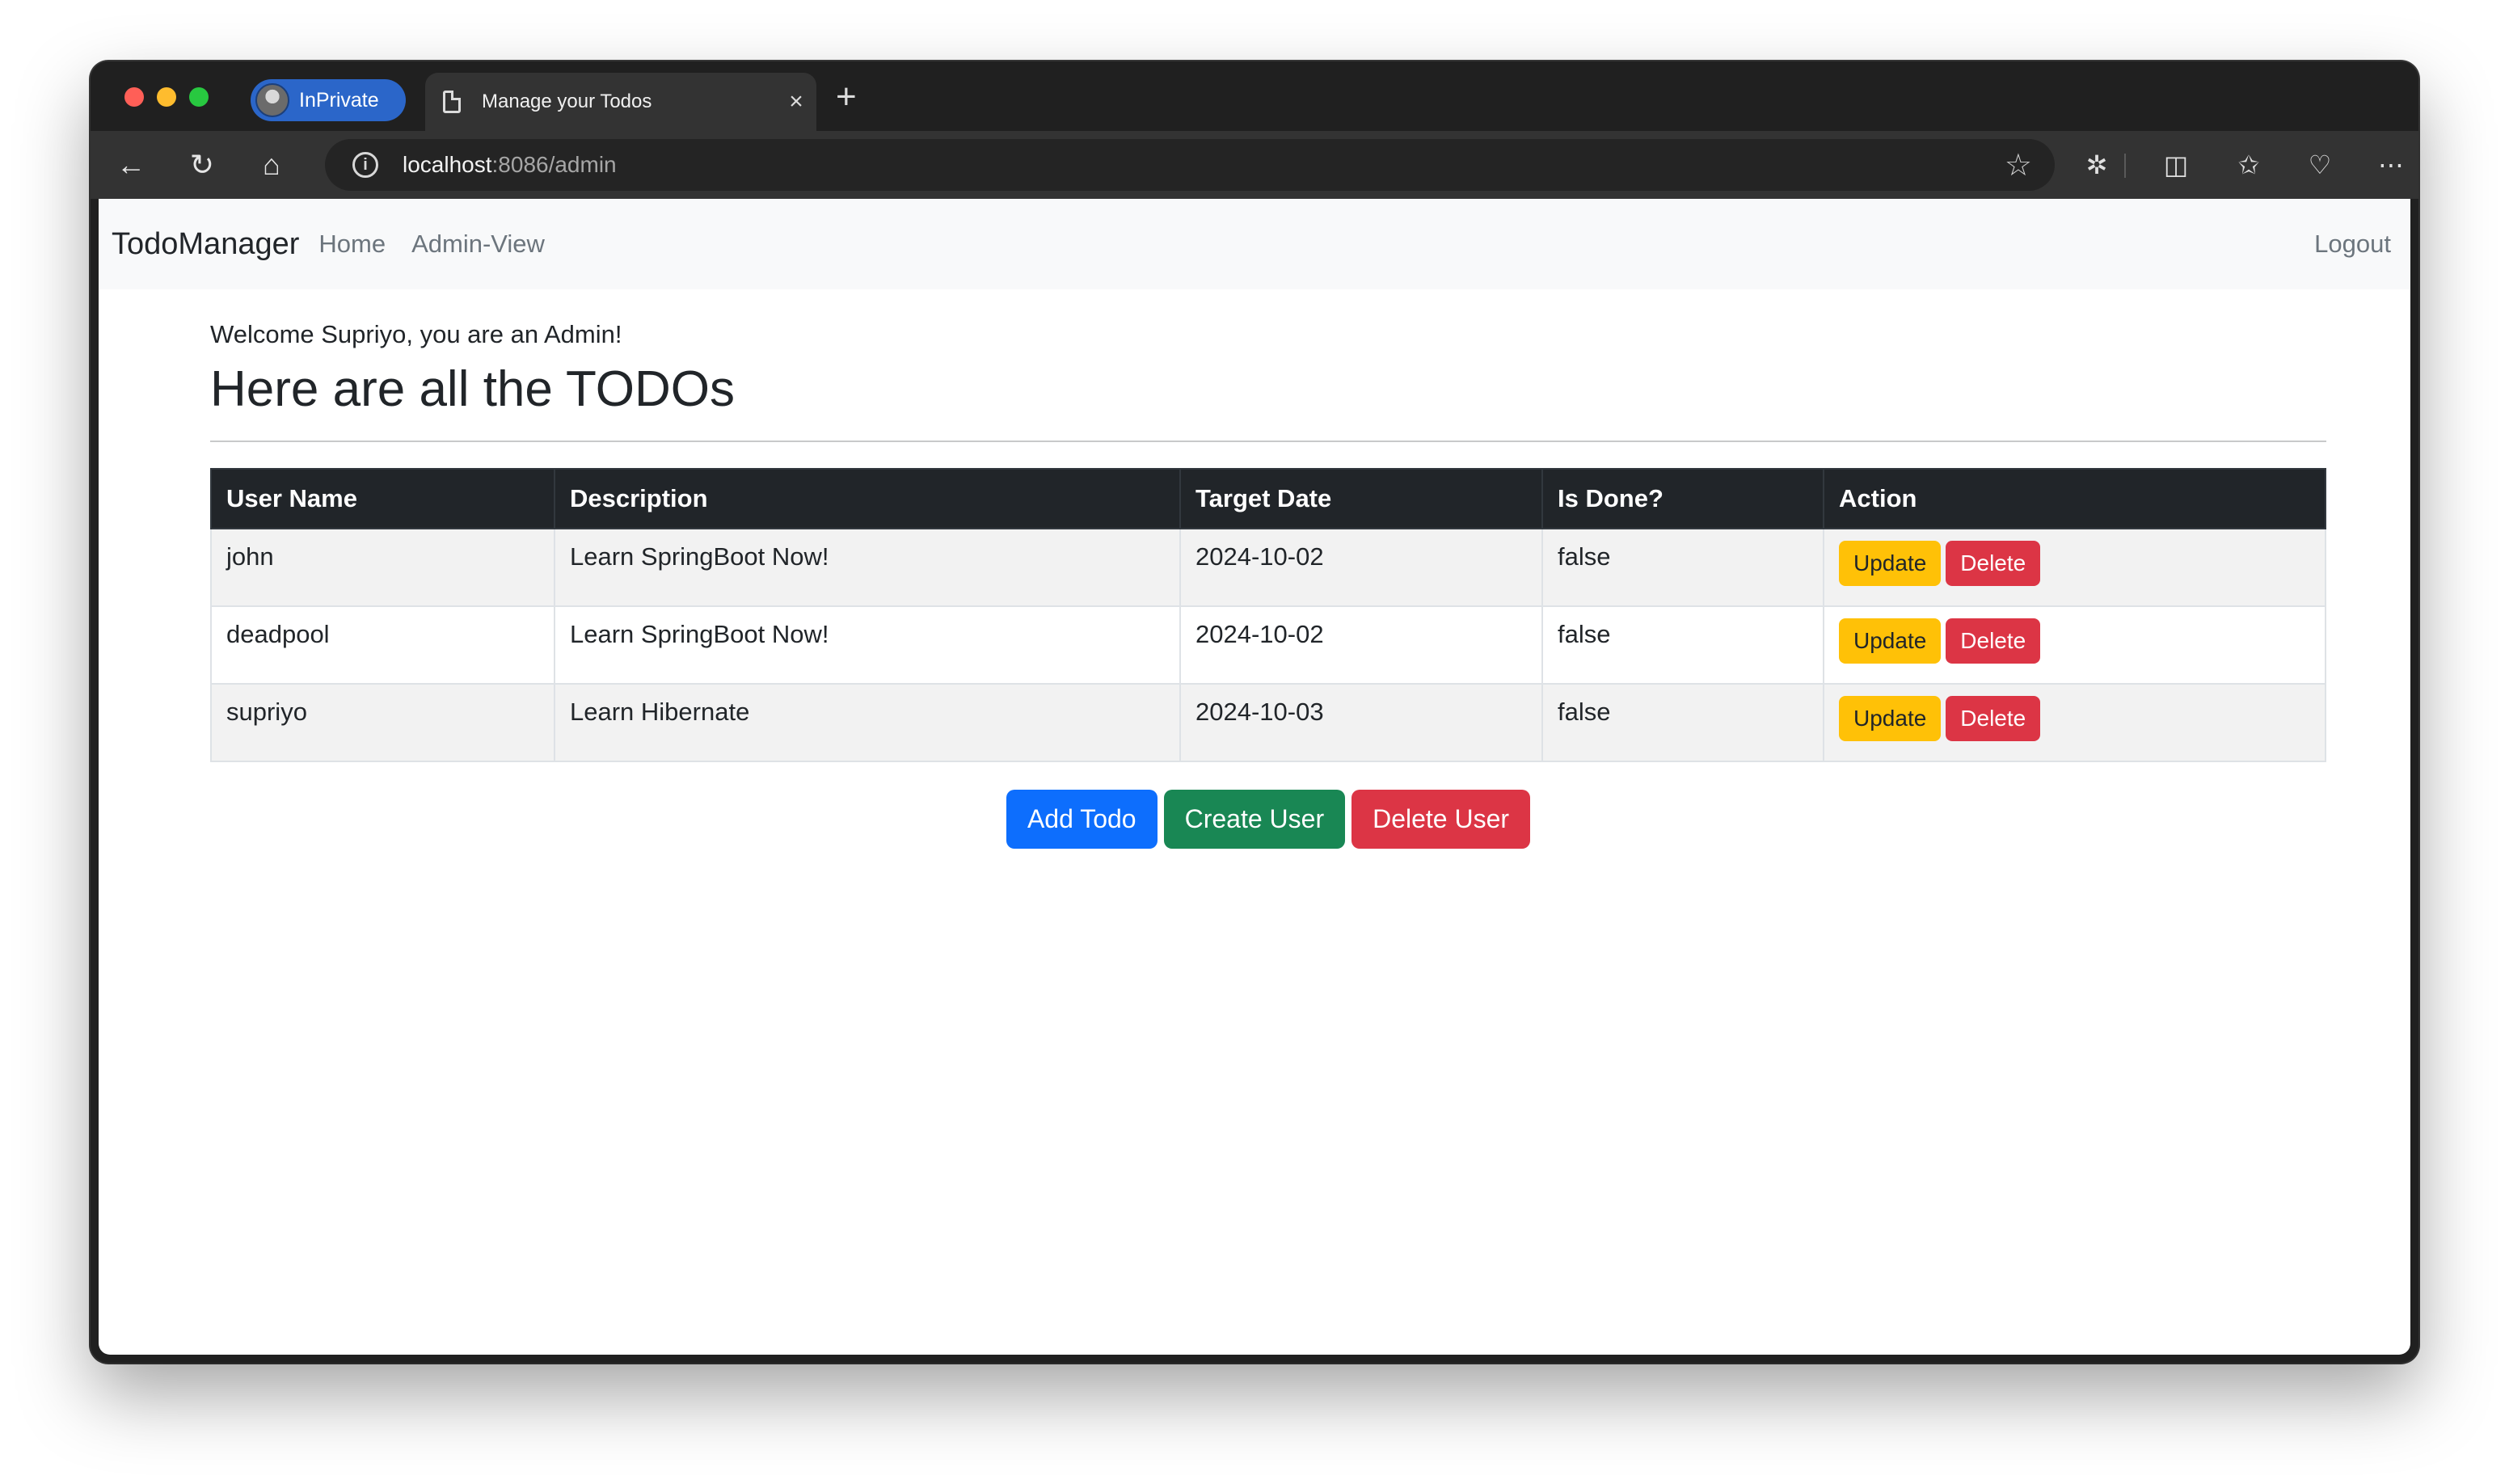 This screenshot has width=2509, height=1484. What do you see at coordinates (1082, 819) in the screenshot?
I see `add-todo-button: Add Todo` at bounding box center [1082, 819].